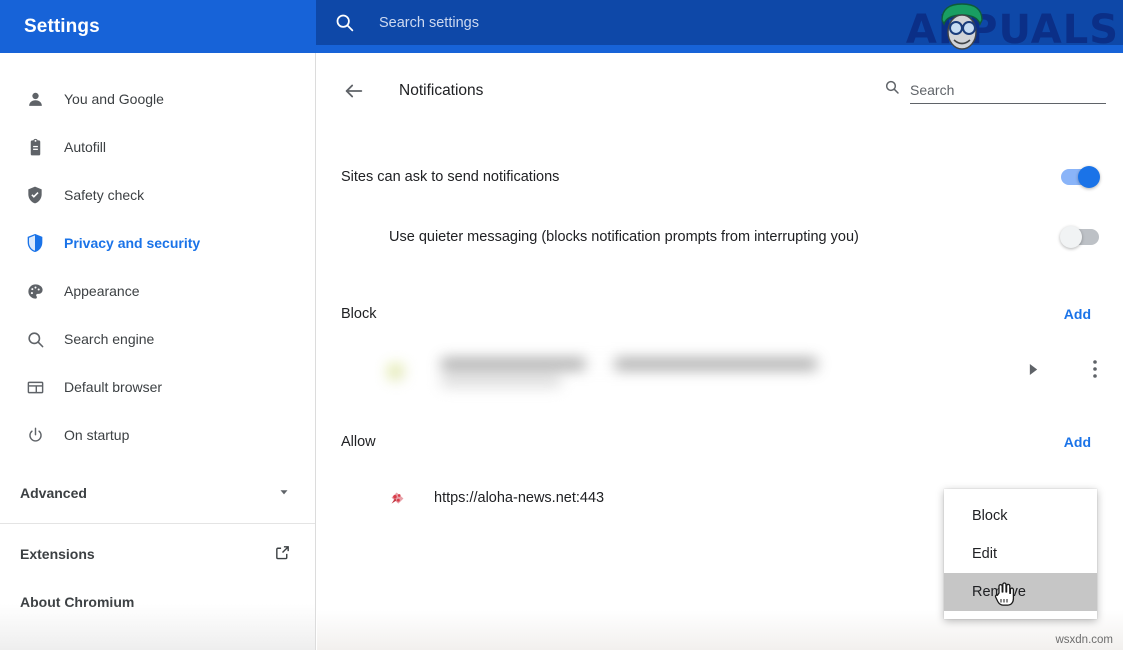 The height and width of the screenshot is (650, 1123). I want to click on row-actions, so click(1064, 369).